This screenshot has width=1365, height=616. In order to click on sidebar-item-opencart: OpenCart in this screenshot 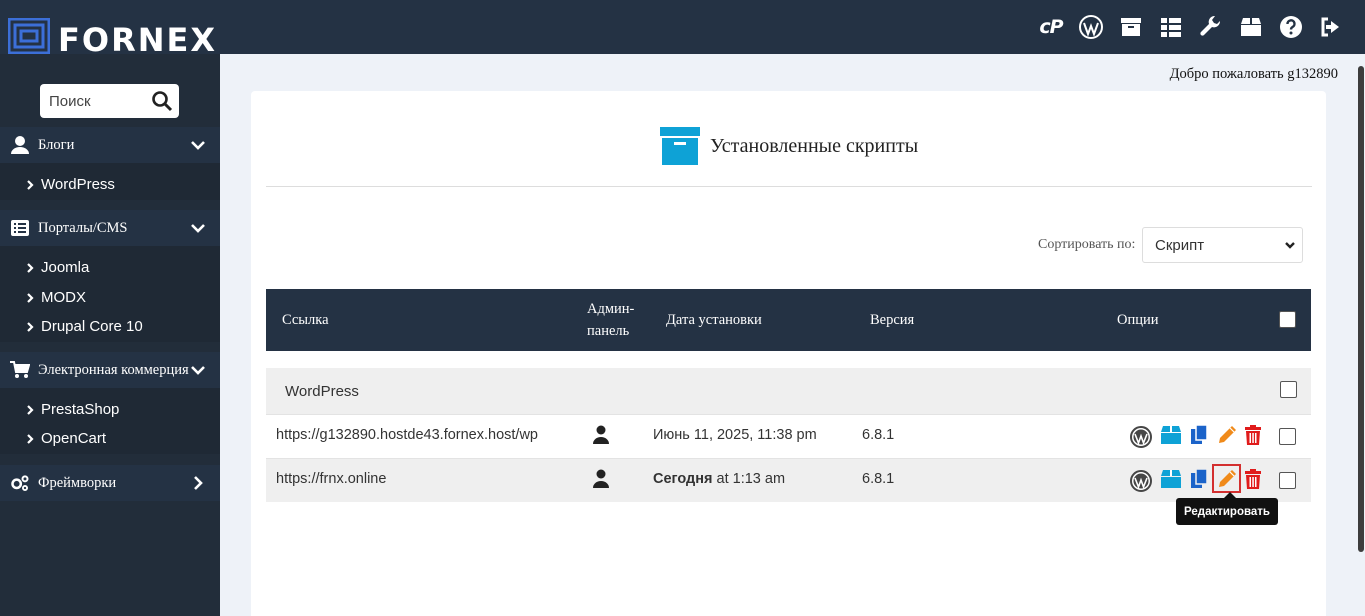, I will do `click(110, 438)`.